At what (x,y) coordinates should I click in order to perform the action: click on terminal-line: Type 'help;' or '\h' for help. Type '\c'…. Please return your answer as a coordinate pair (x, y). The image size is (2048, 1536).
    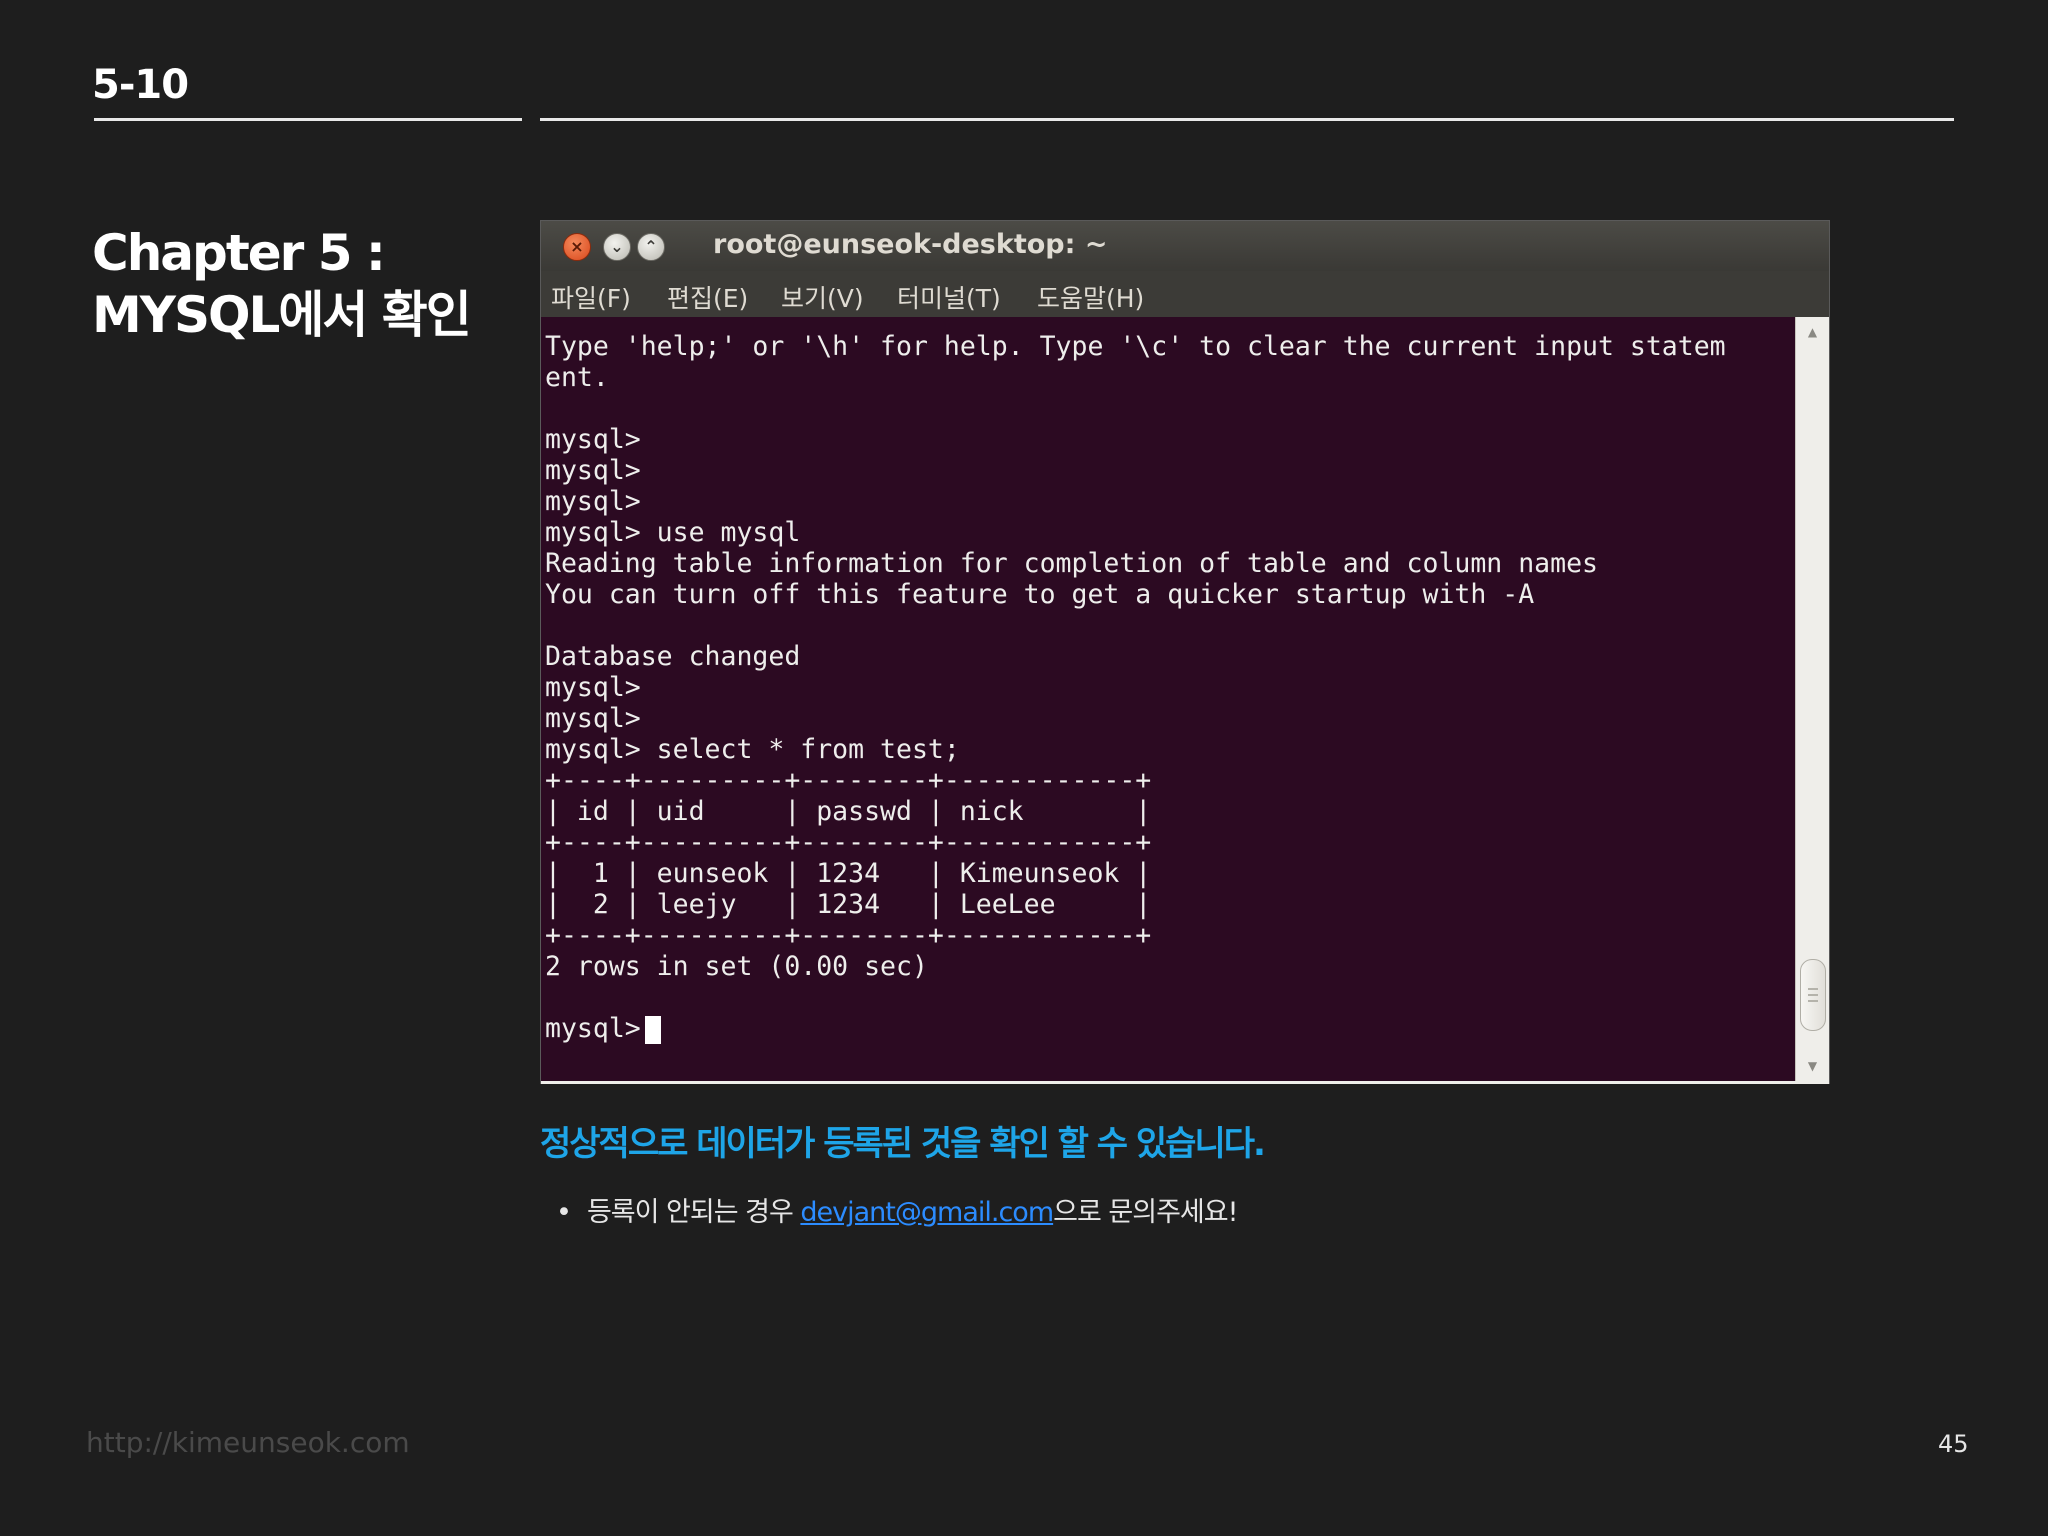
    Looking at the image, I should click on (1135, 346).